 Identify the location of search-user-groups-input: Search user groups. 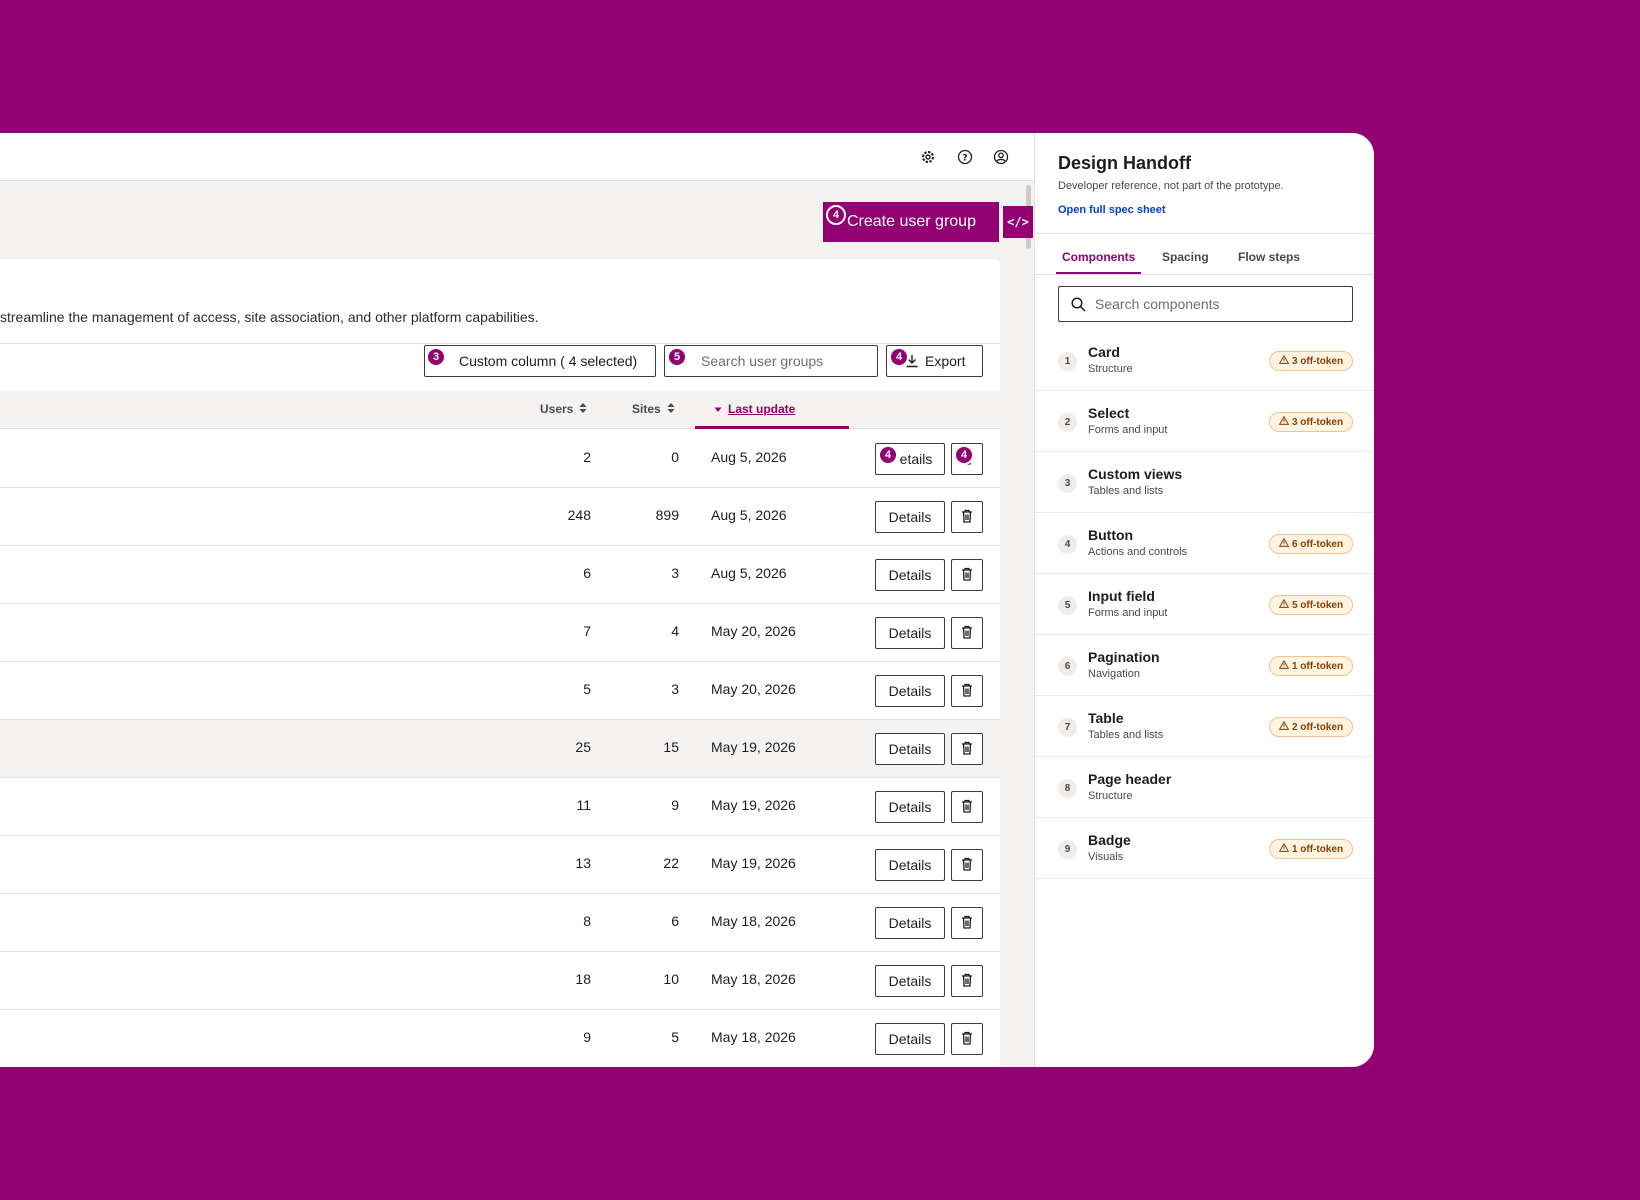
(771, 361).